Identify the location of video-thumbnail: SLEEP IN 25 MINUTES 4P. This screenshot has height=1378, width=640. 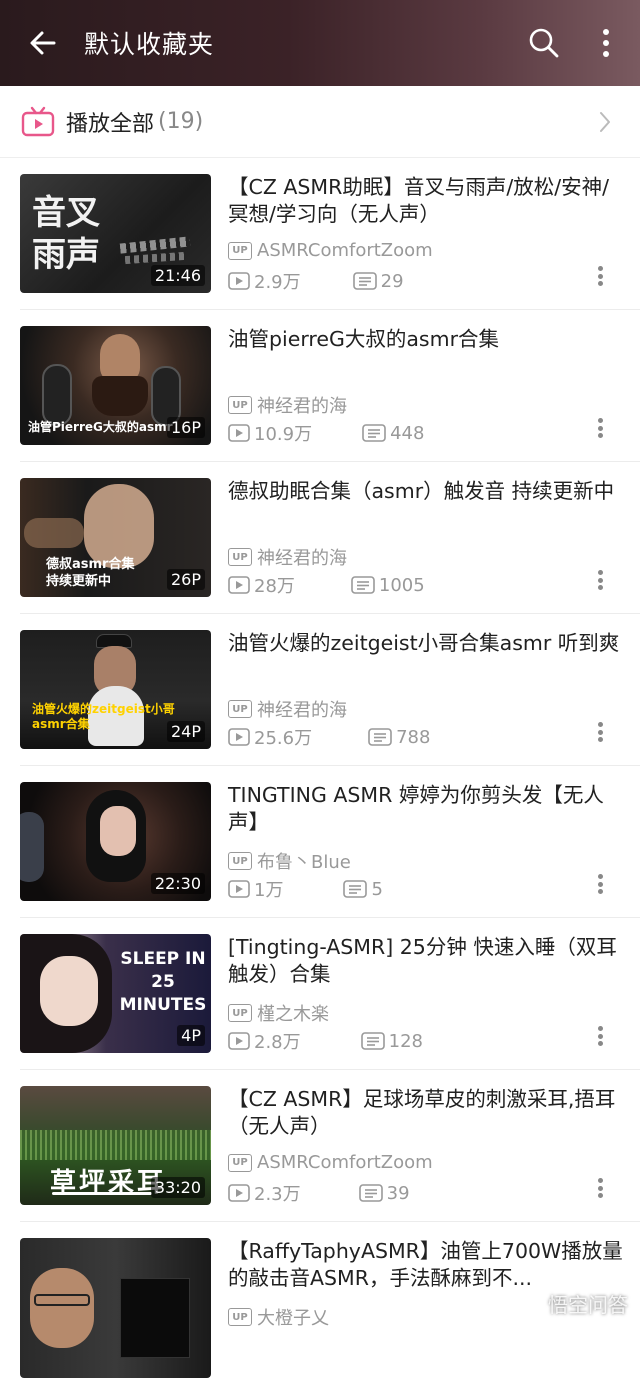
(115, 993).